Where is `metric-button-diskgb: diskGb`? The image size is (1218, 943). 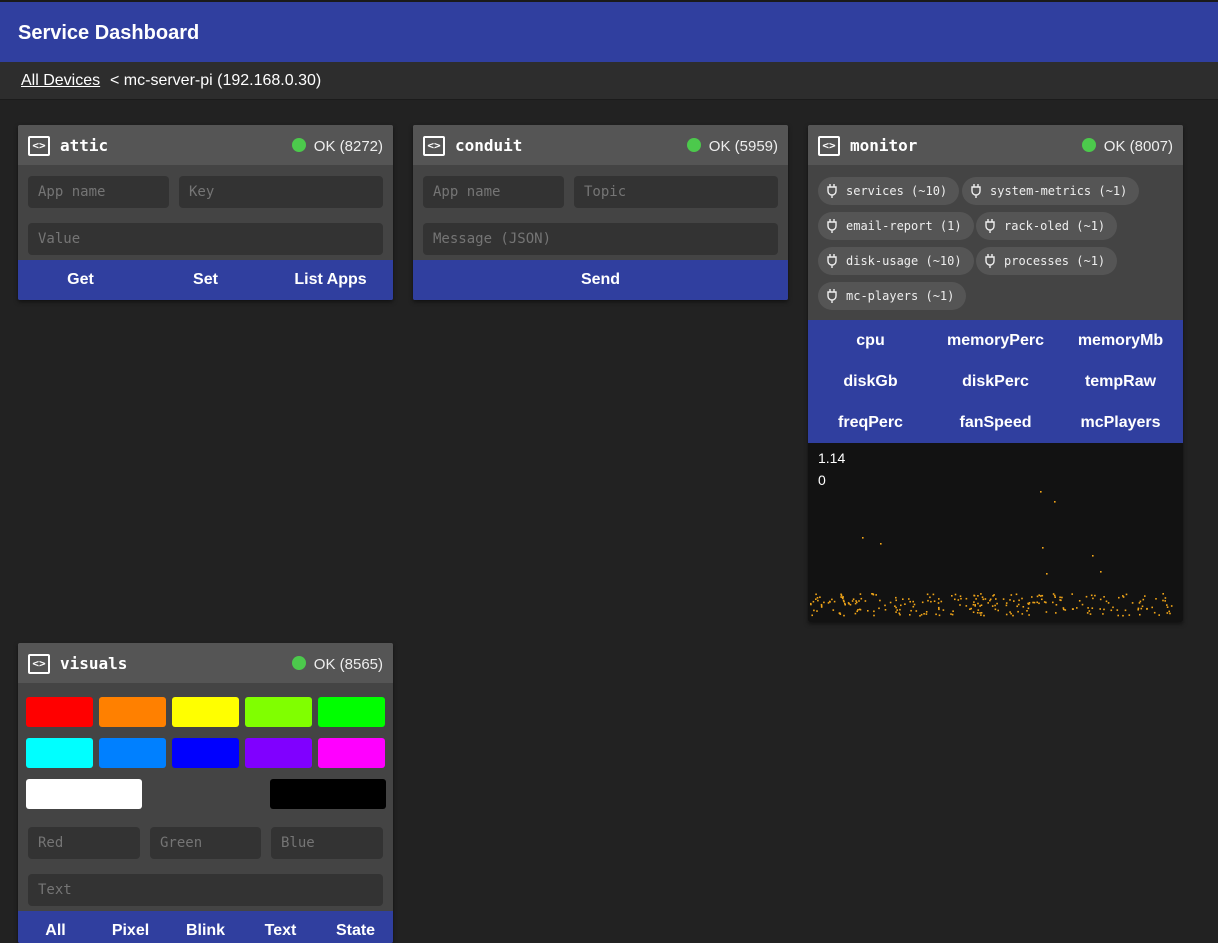
metric-button-diskgb: diskGb is located at coordinates (870, 382).